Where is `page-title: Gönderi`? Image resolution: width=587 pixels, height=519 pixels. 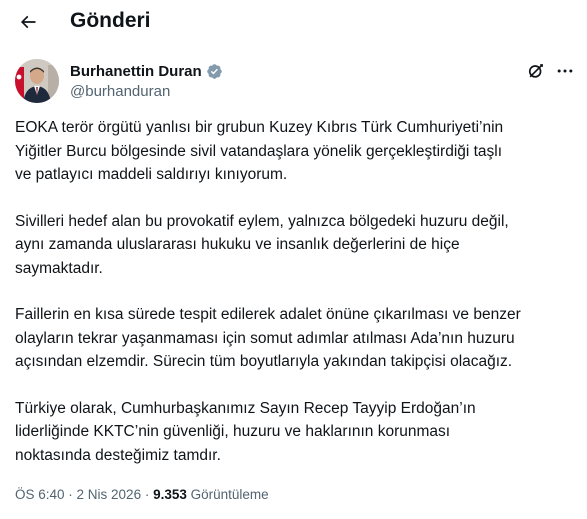 page-title: Gönderi is located at coordinates (110, 20).